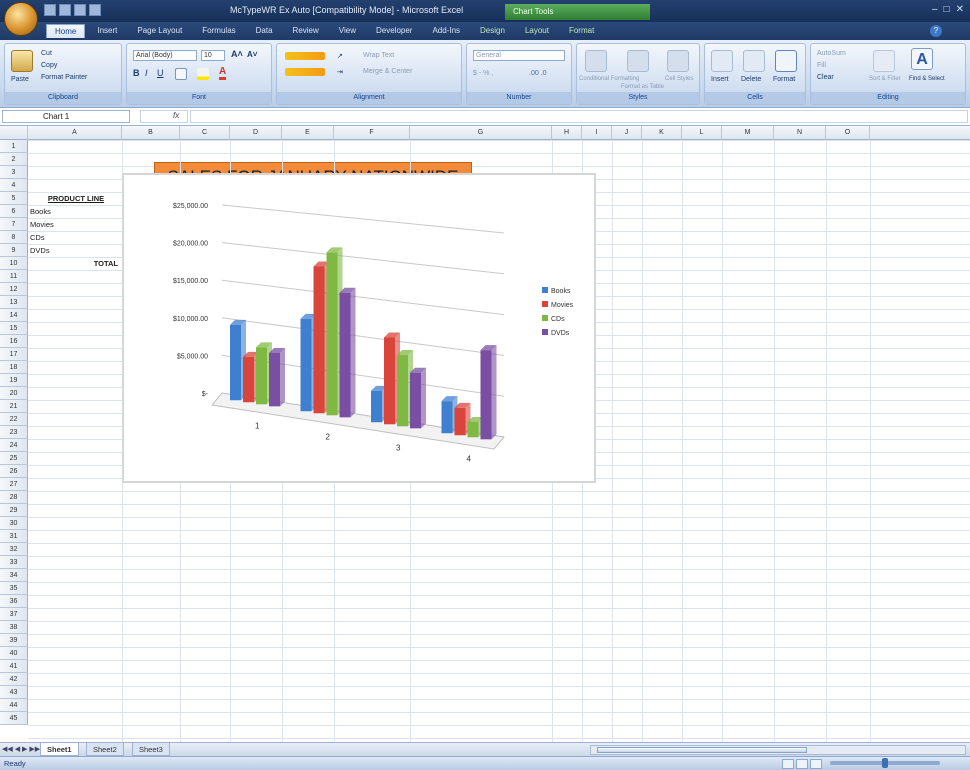 The image size is (970, 770). I want to click on minimize-icon: –, so click(935, 9).